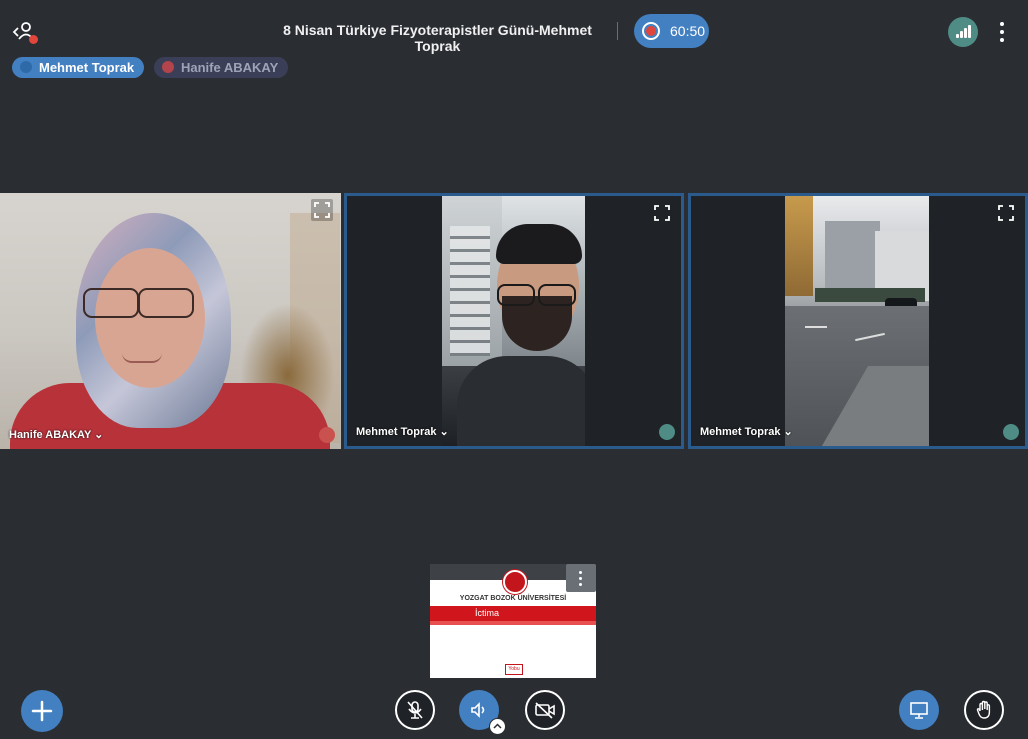  I want to click on presentation-thumbnail: YOZGAT BOZOK ÜNİVERSİTESİ İctima Yobu, so click(513, 621).